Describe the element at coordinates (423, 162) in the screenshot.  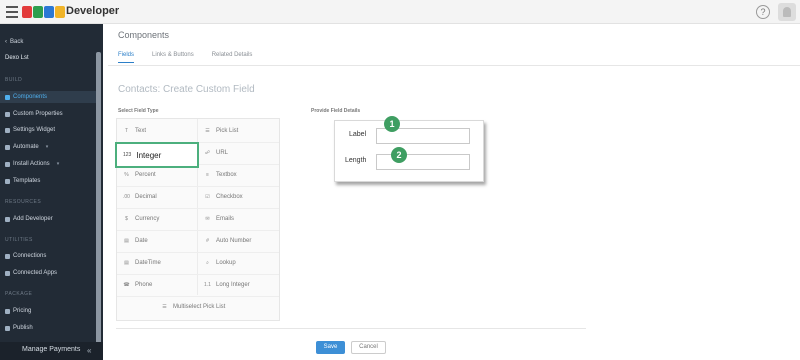
I see `length-input` at that location.